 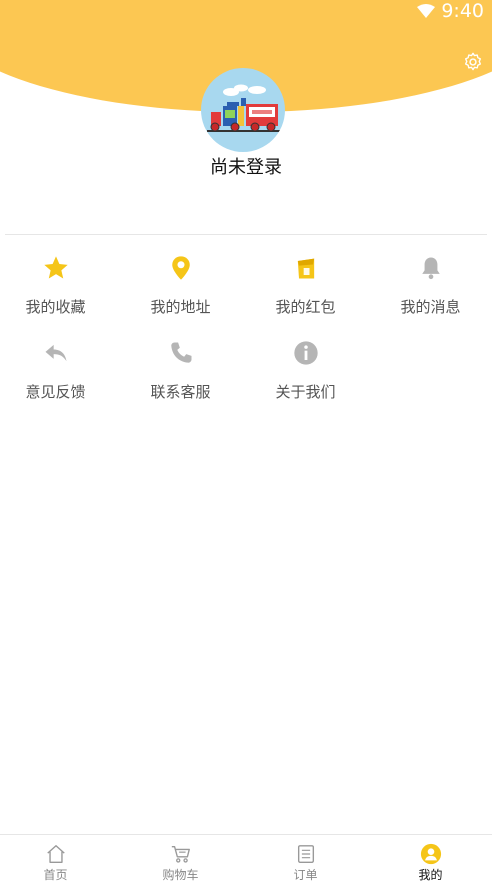 I want to click on tab-label: 购物车, so click(x=180, y=875).